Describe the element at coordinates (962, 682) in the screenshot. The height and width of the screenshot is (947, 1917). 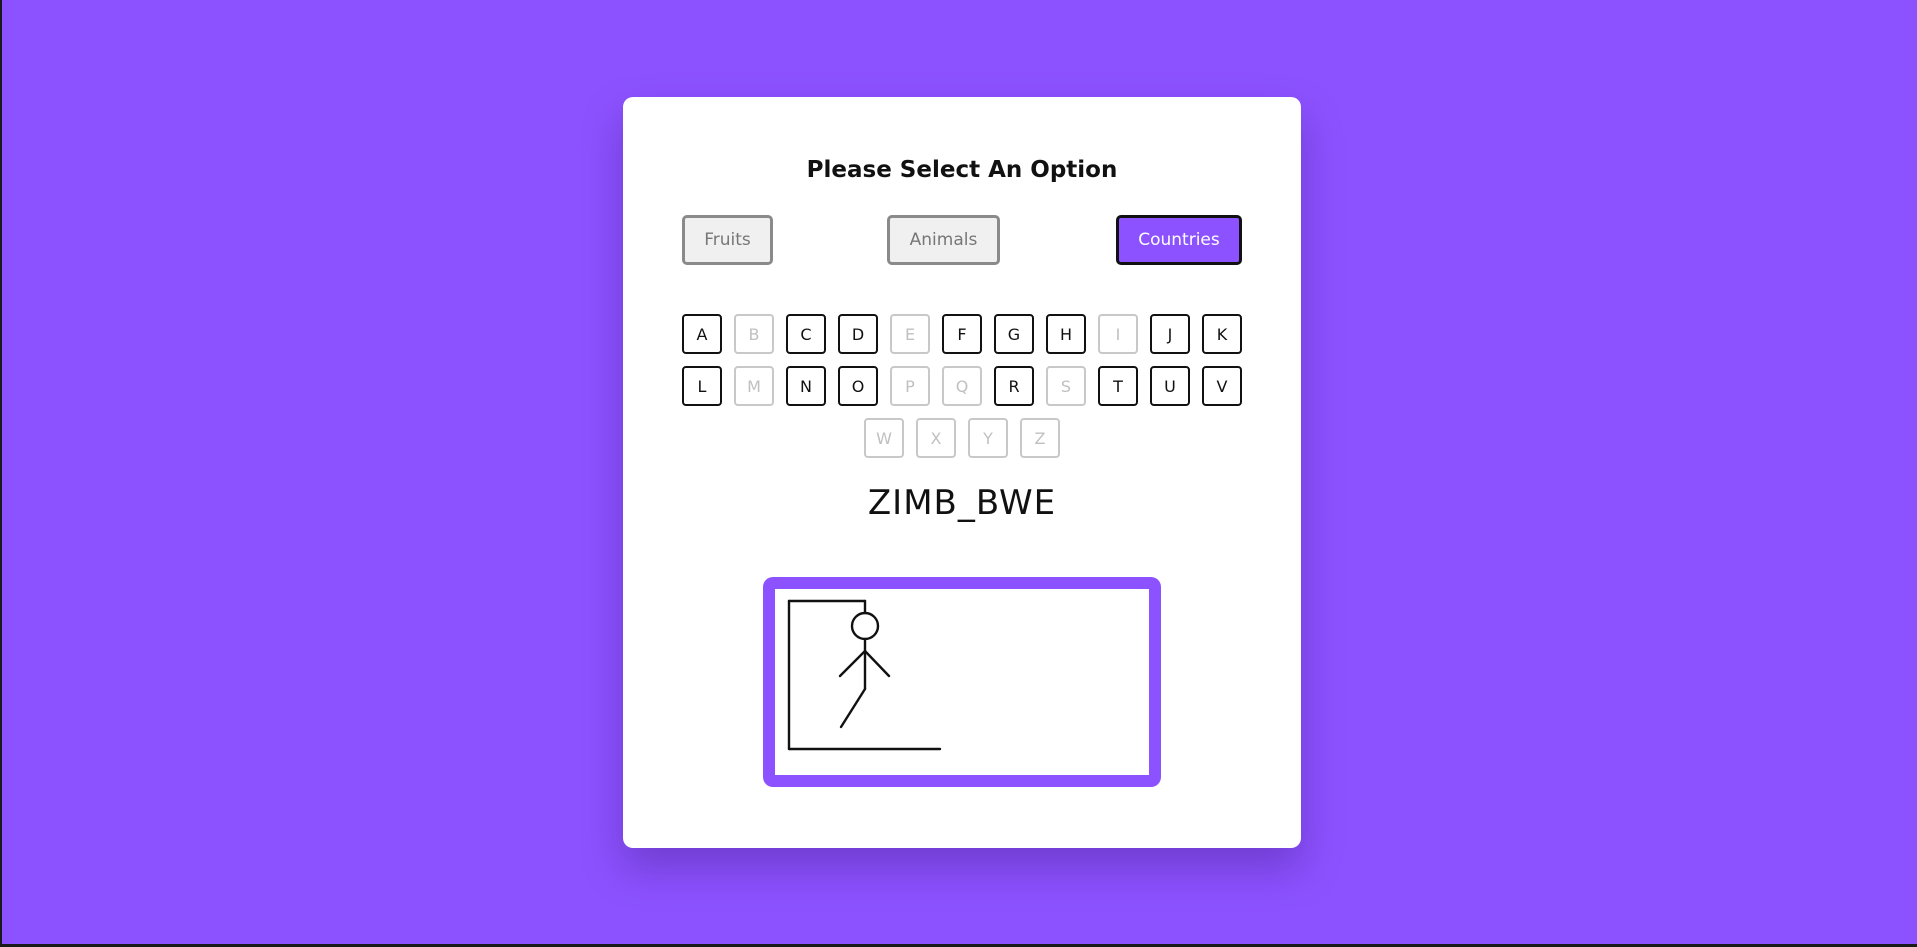
I see `hangman-canvas` at that location.